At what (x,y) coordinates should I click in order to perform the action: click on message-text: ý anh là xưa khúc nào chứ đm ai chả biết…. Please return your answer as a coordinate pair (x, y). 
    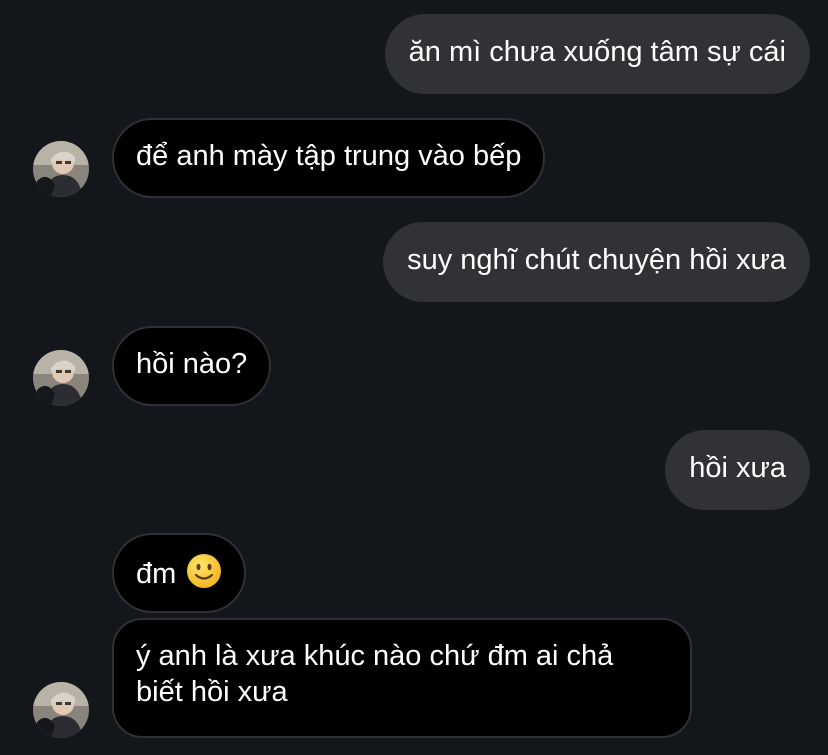
    Looking at the image, I should click on (375, 674).